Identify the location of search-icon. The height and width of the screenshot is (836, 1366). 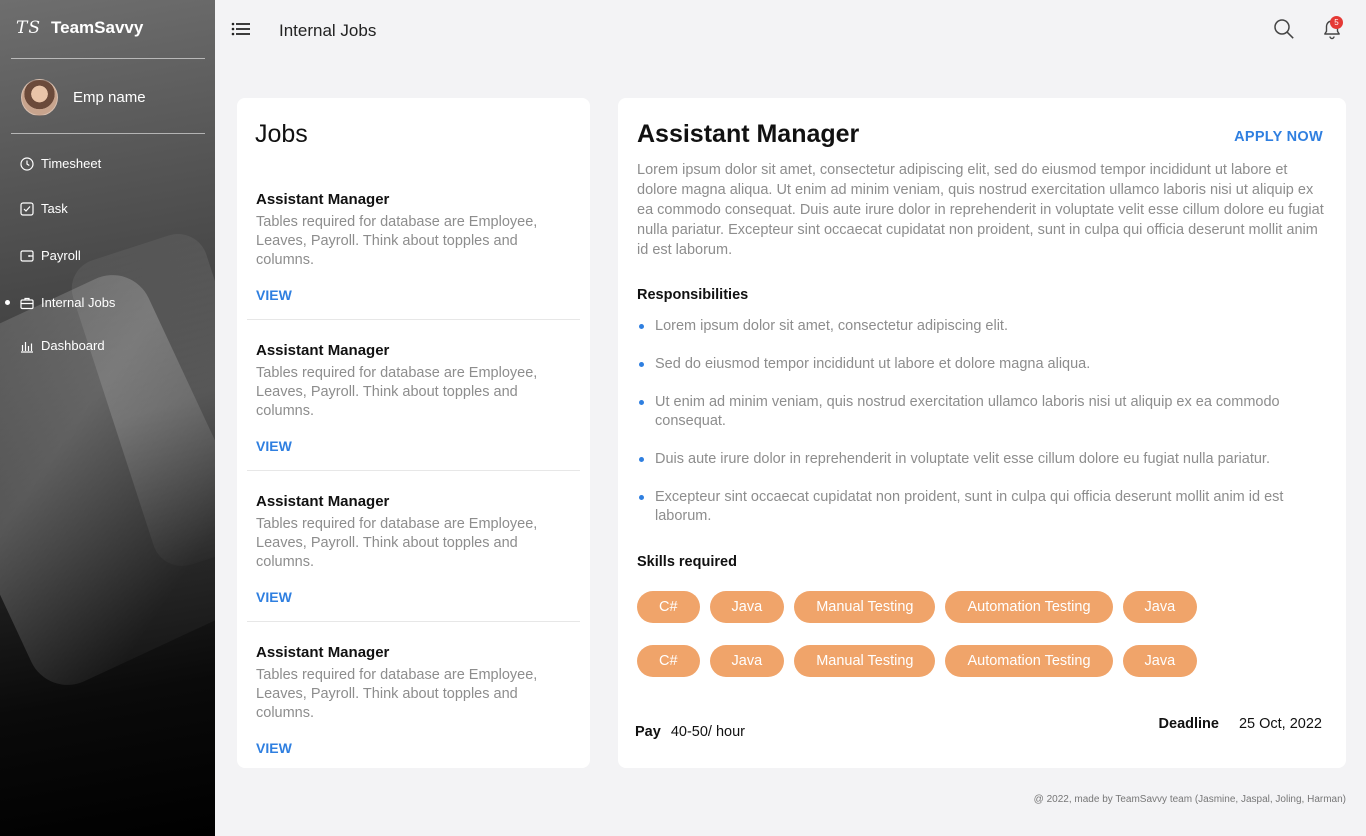
(1284, 29).